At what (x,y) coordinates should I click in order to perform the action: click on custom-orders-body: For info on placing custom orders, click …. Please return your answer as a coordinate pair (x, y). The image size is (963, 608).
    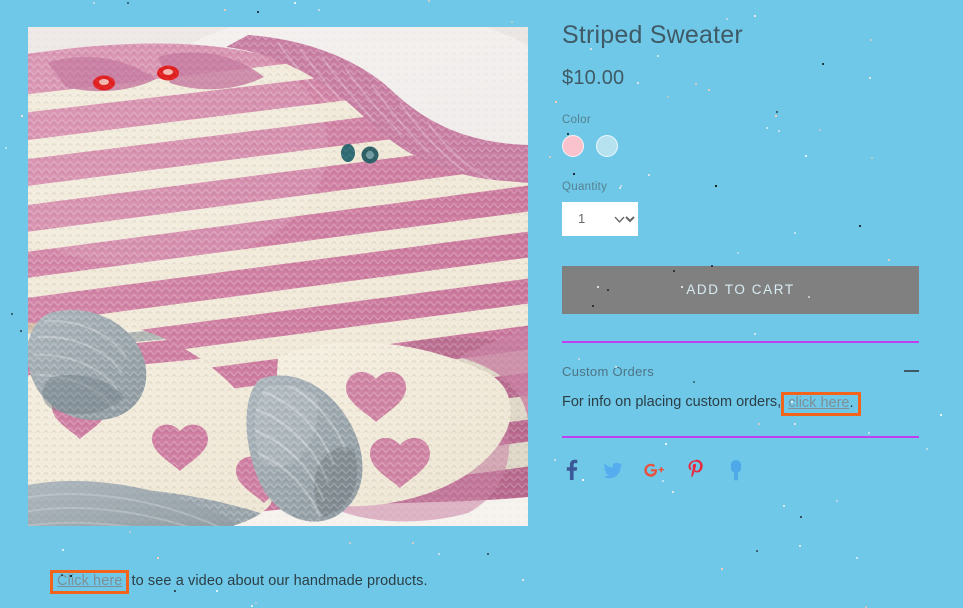
    Looking at the image, I should click on (740, 403).